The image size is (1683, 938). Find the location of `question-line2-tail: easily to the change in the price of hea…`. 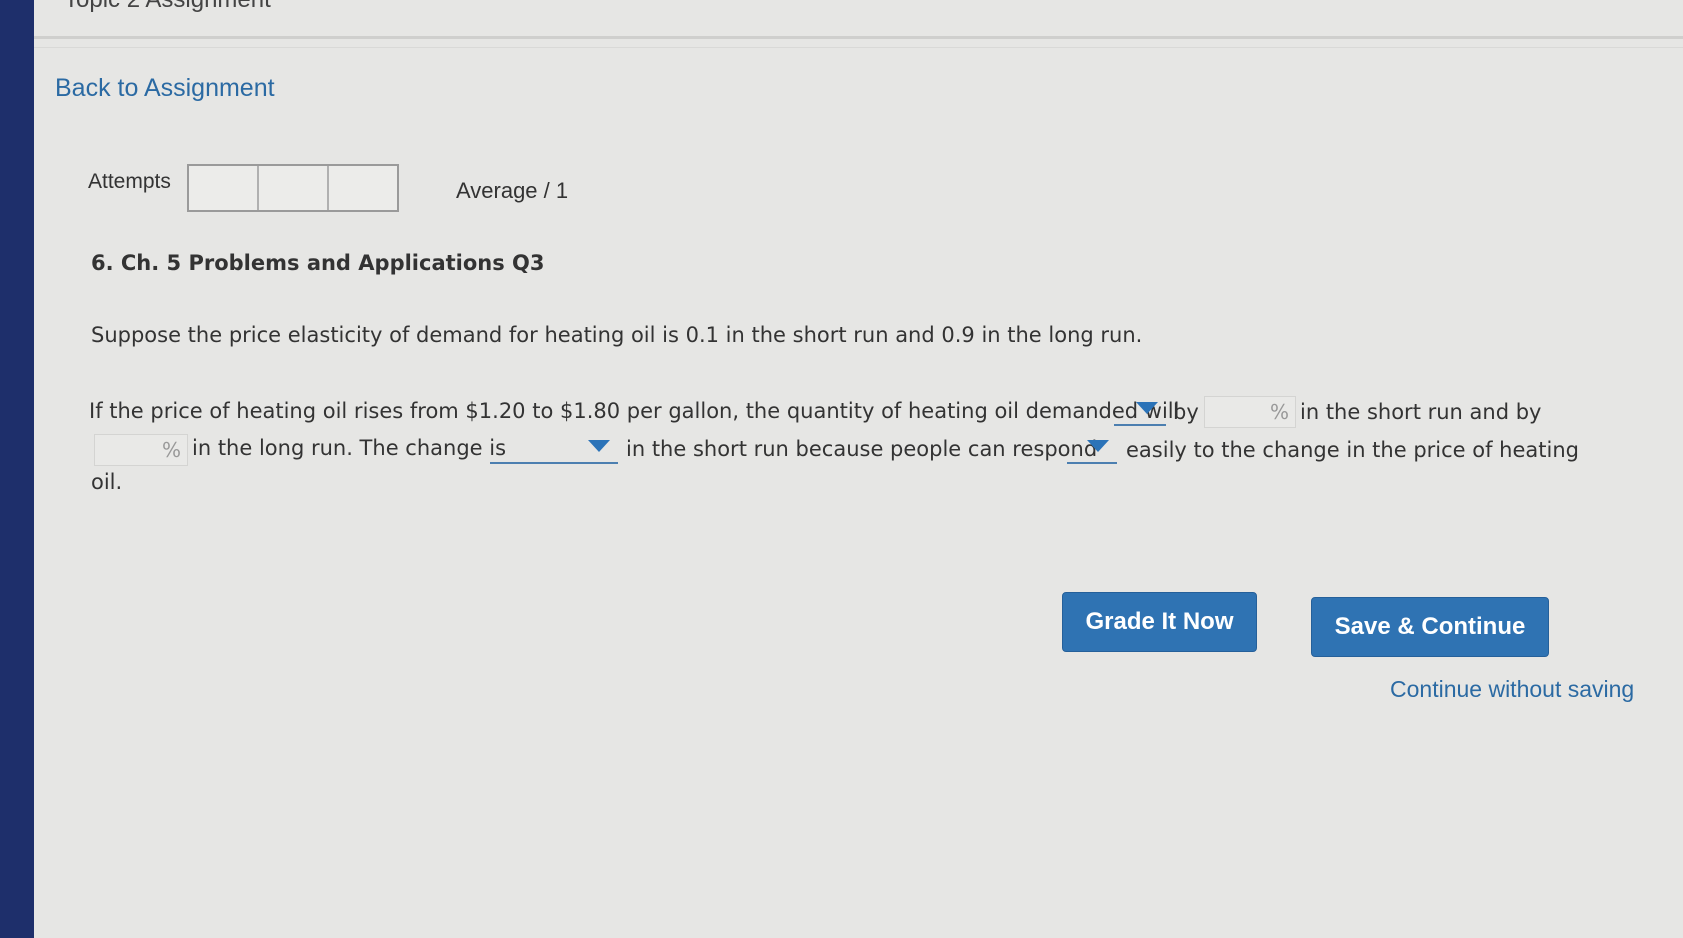

question-line2-tail: easily to the change in the price of hea… is located at coordinates (1352, 450).